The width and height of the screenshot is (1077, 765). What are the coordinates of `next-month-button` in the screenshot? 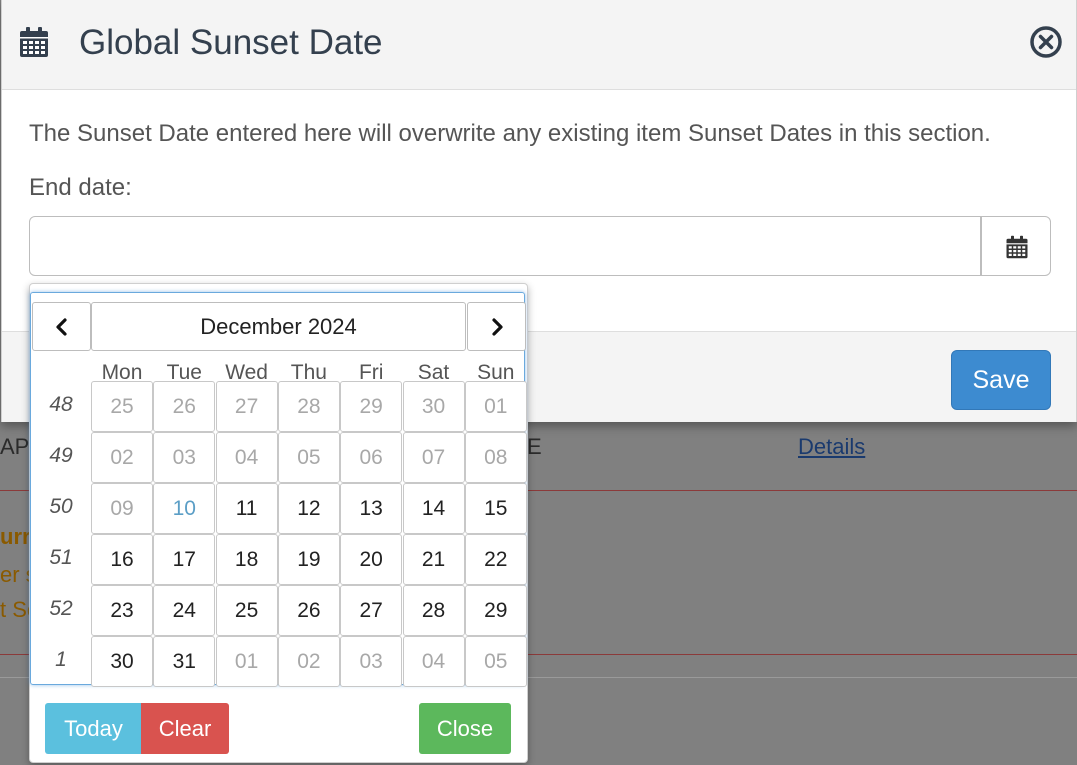 It's located at (496, 326).